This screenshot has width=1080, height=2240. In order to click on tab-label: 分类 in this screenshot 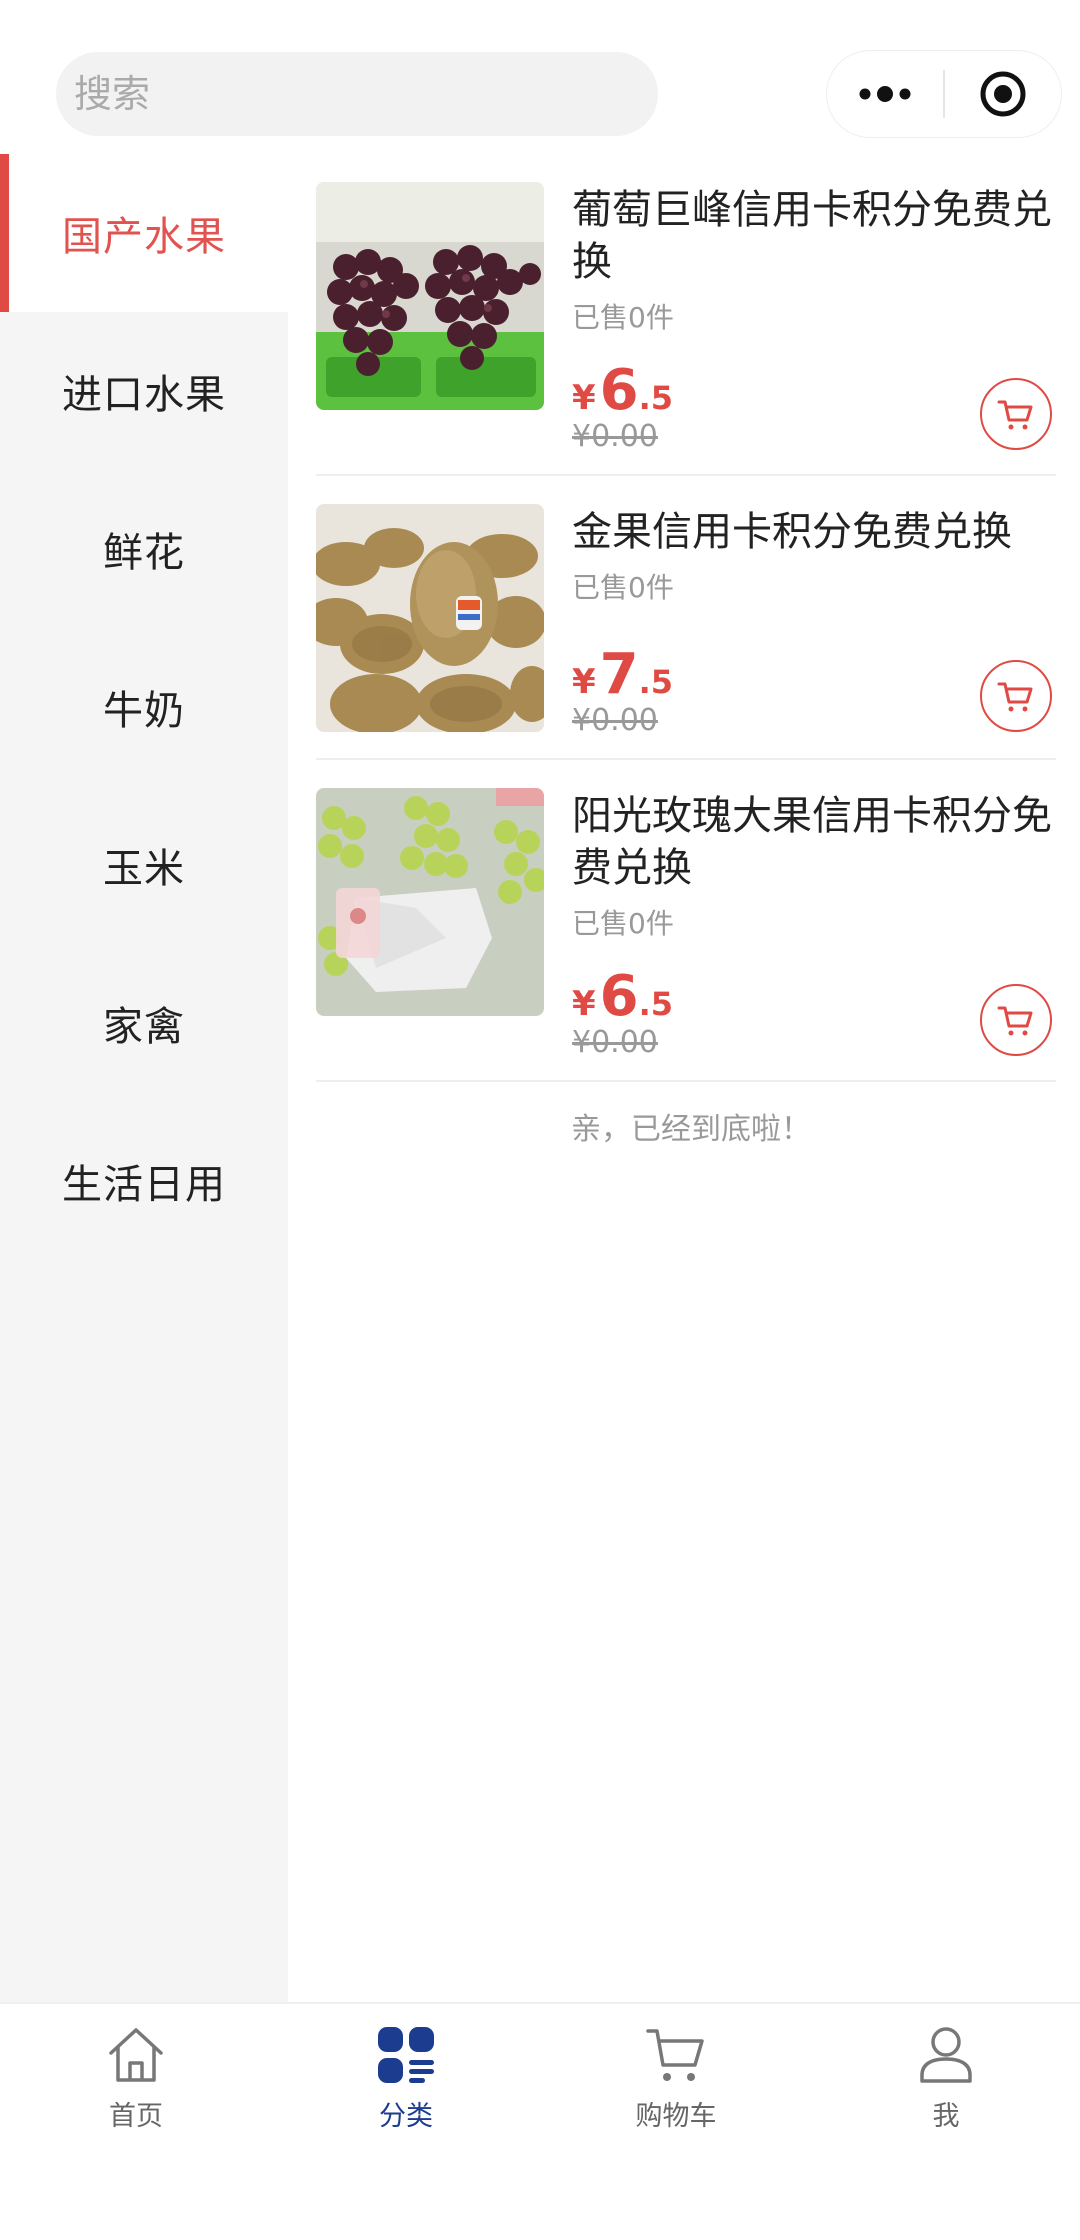, I will do `click(406, 2116)`.